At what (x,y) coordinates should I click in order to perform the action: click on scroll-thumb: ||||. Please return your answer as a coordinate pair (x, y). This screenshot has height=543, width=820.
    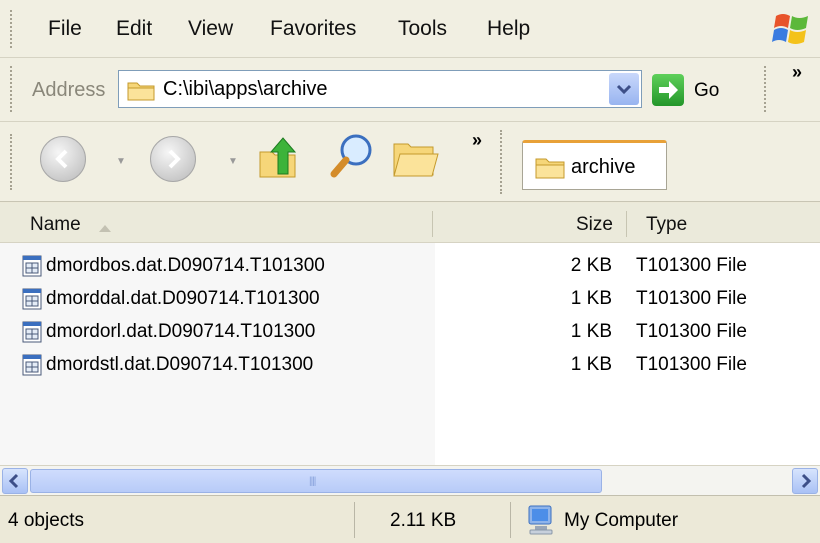
    Looking at the image, I should click on (316, 481).